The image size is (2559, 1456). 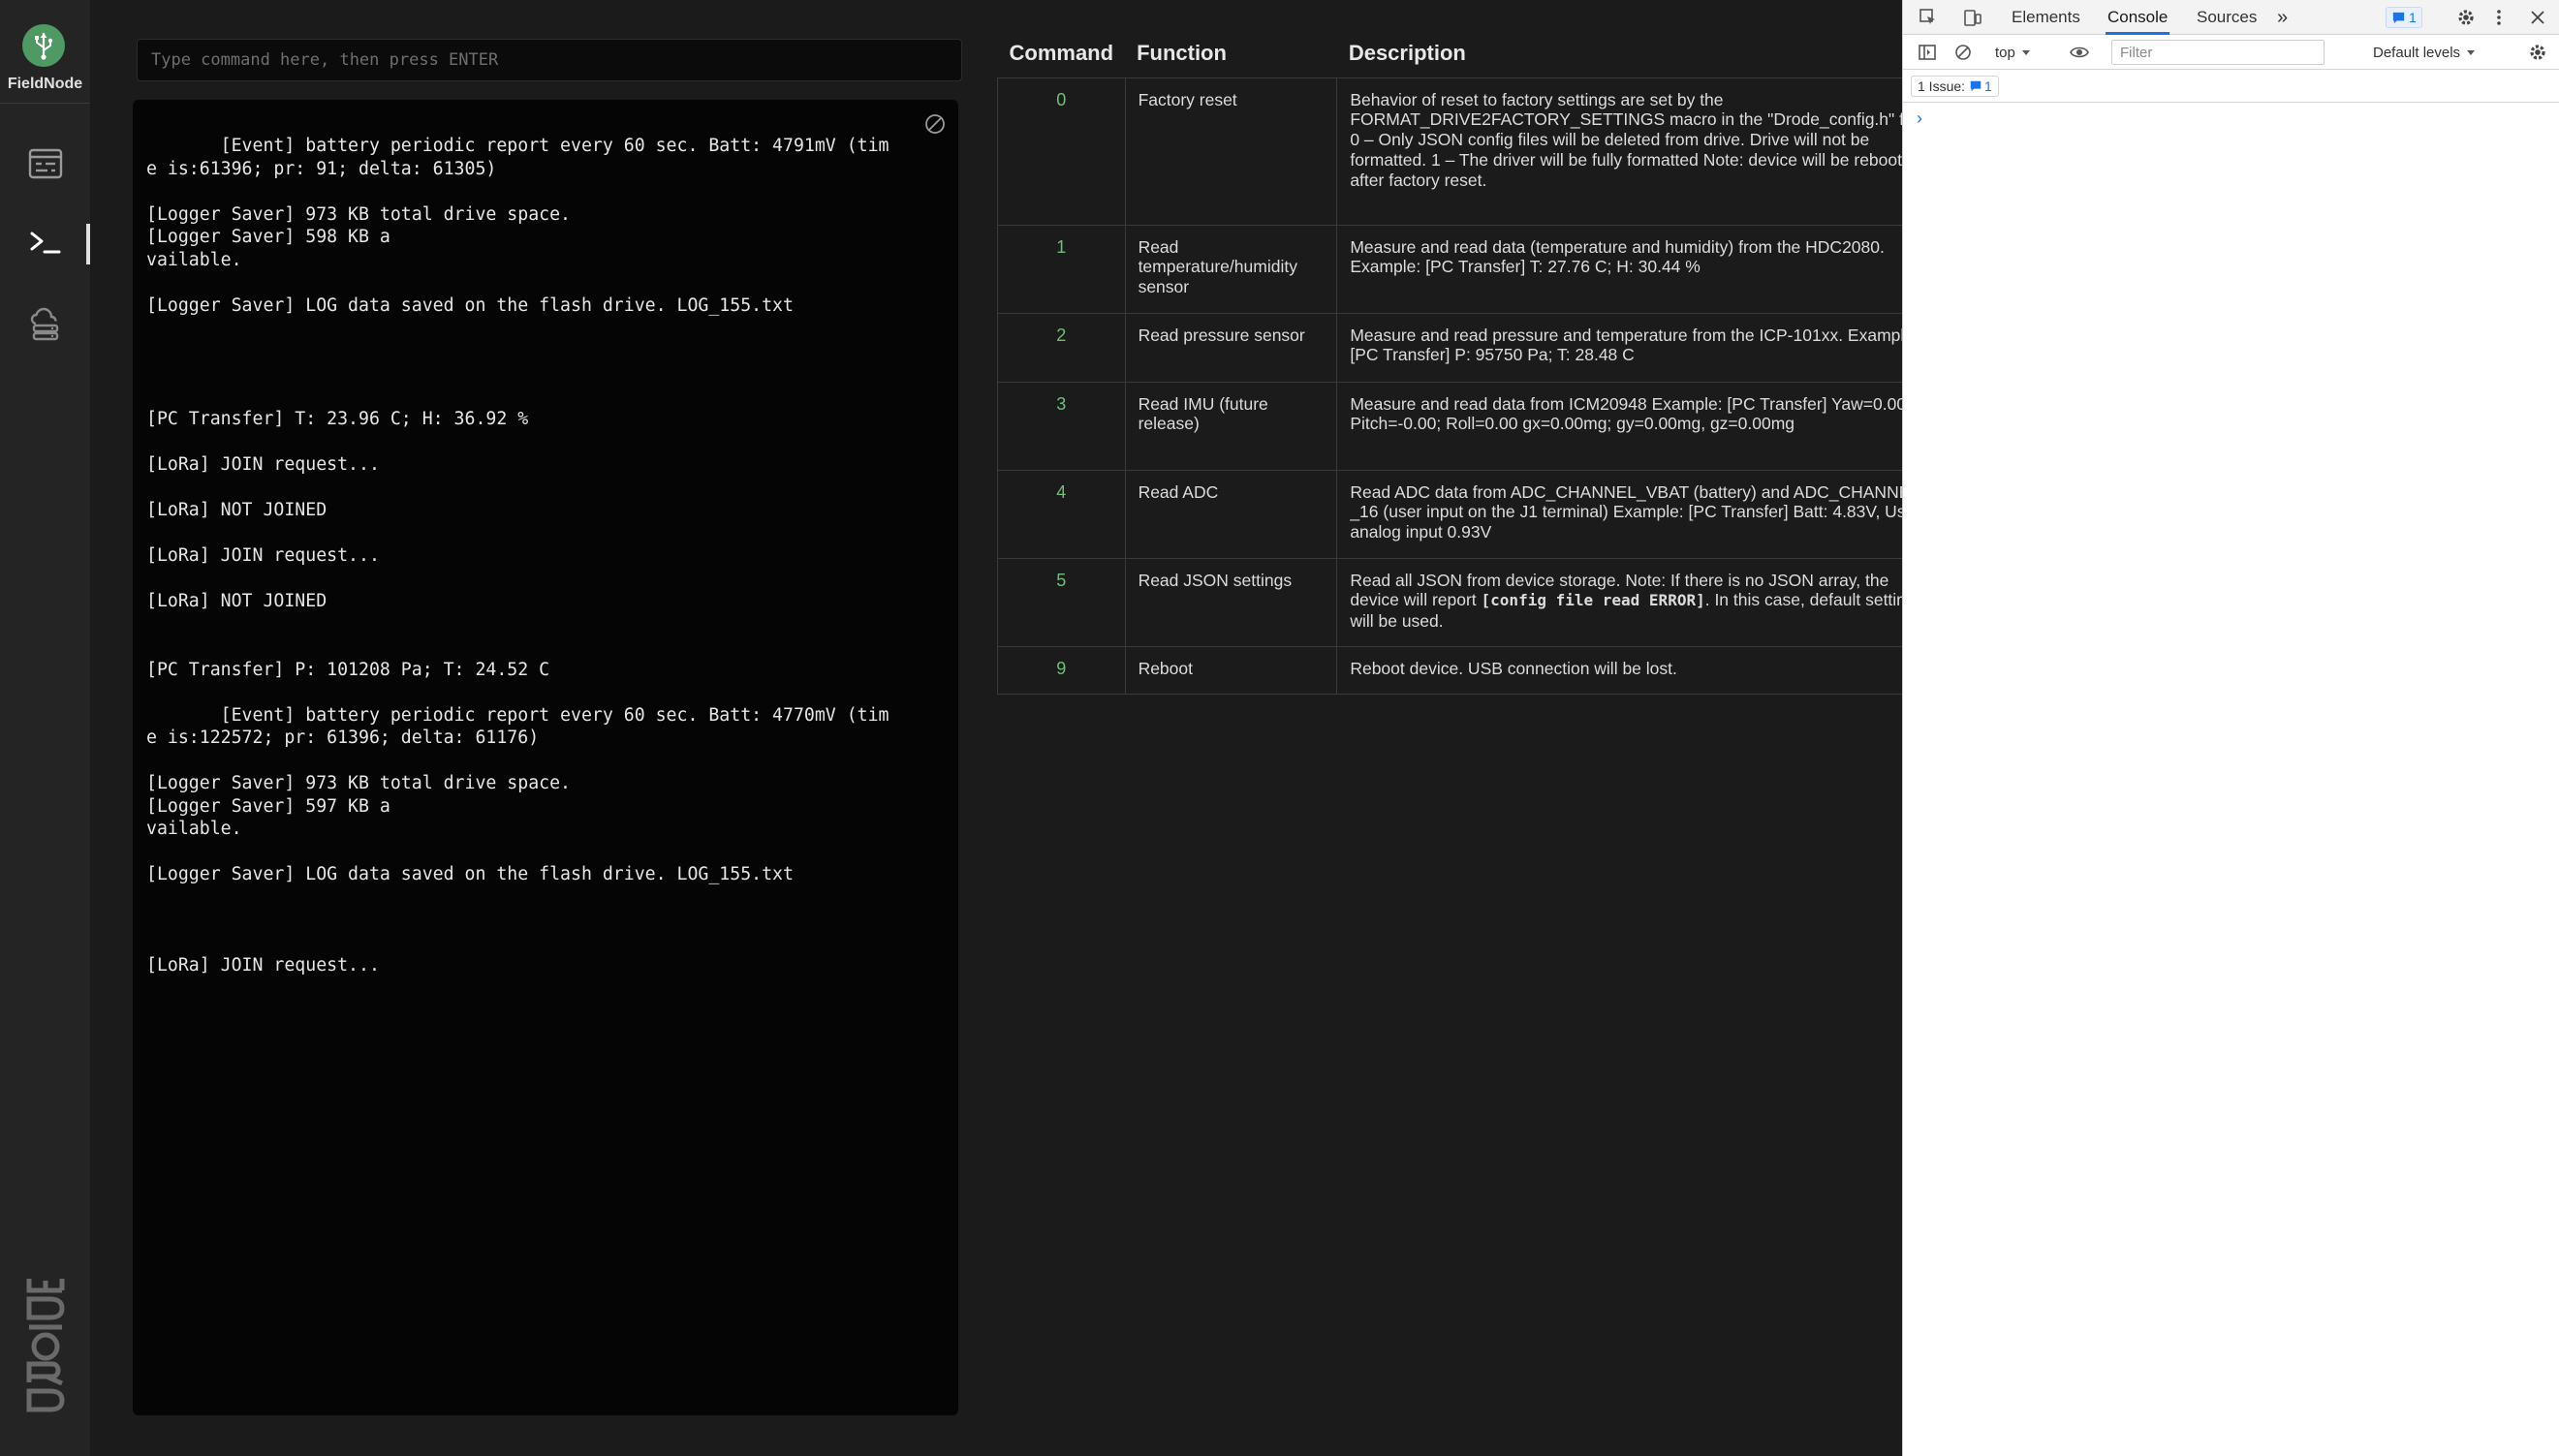 What do you see at coordinates (1474, 53) in the screenshot?
I see `table-header-row: Command Function Description` at bounding box center [1474, 53].